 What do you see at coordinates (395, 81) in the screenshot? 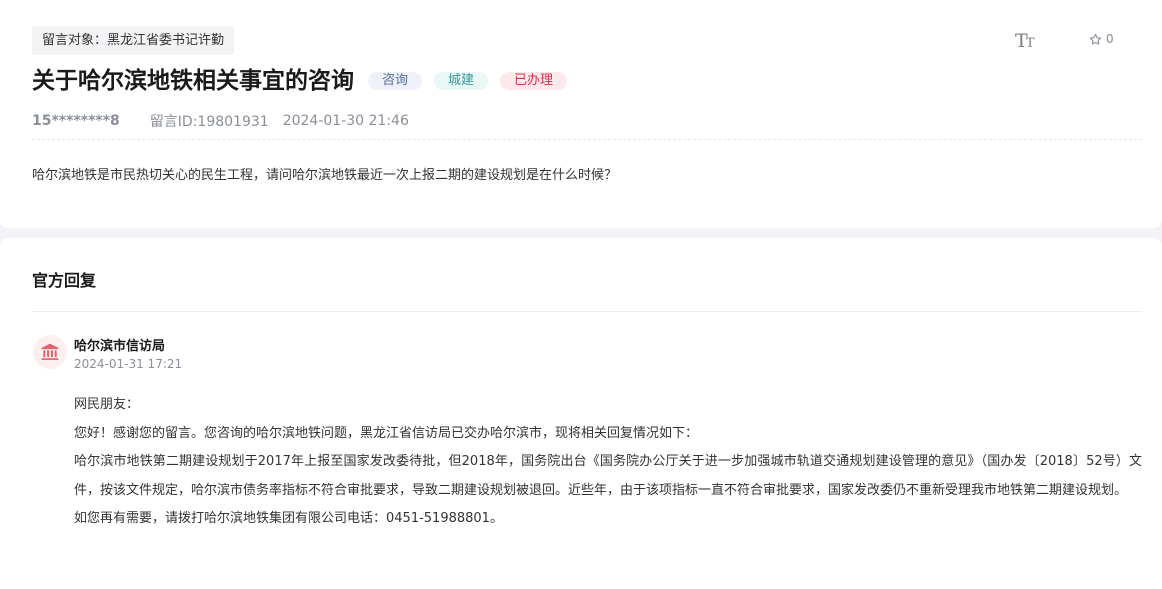
I see `category-badge: 咨询` at bounding box center [395, 81].